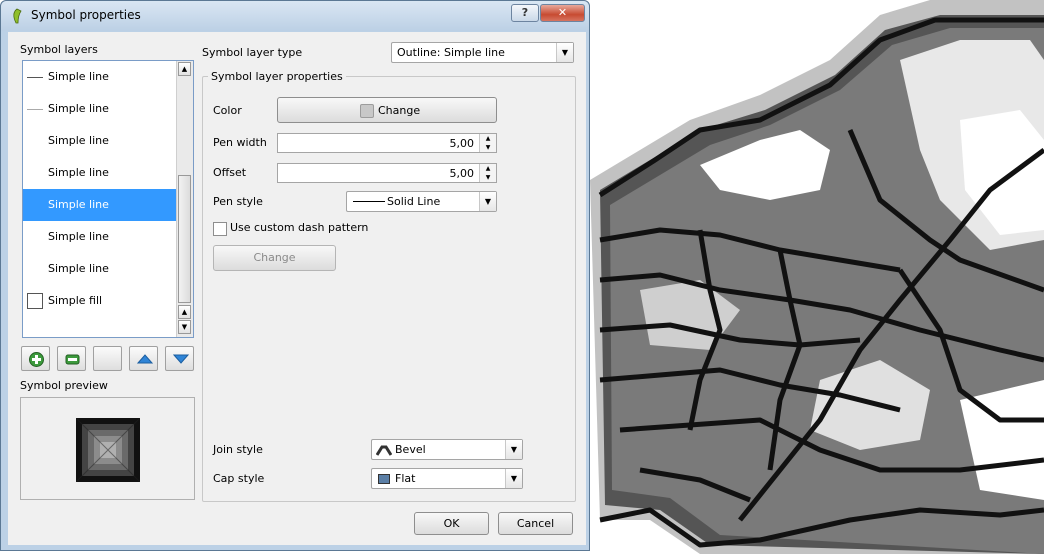  Describe the element at coordinates (525, 13) in the screenshot. I see `help-button: ?` at that location.